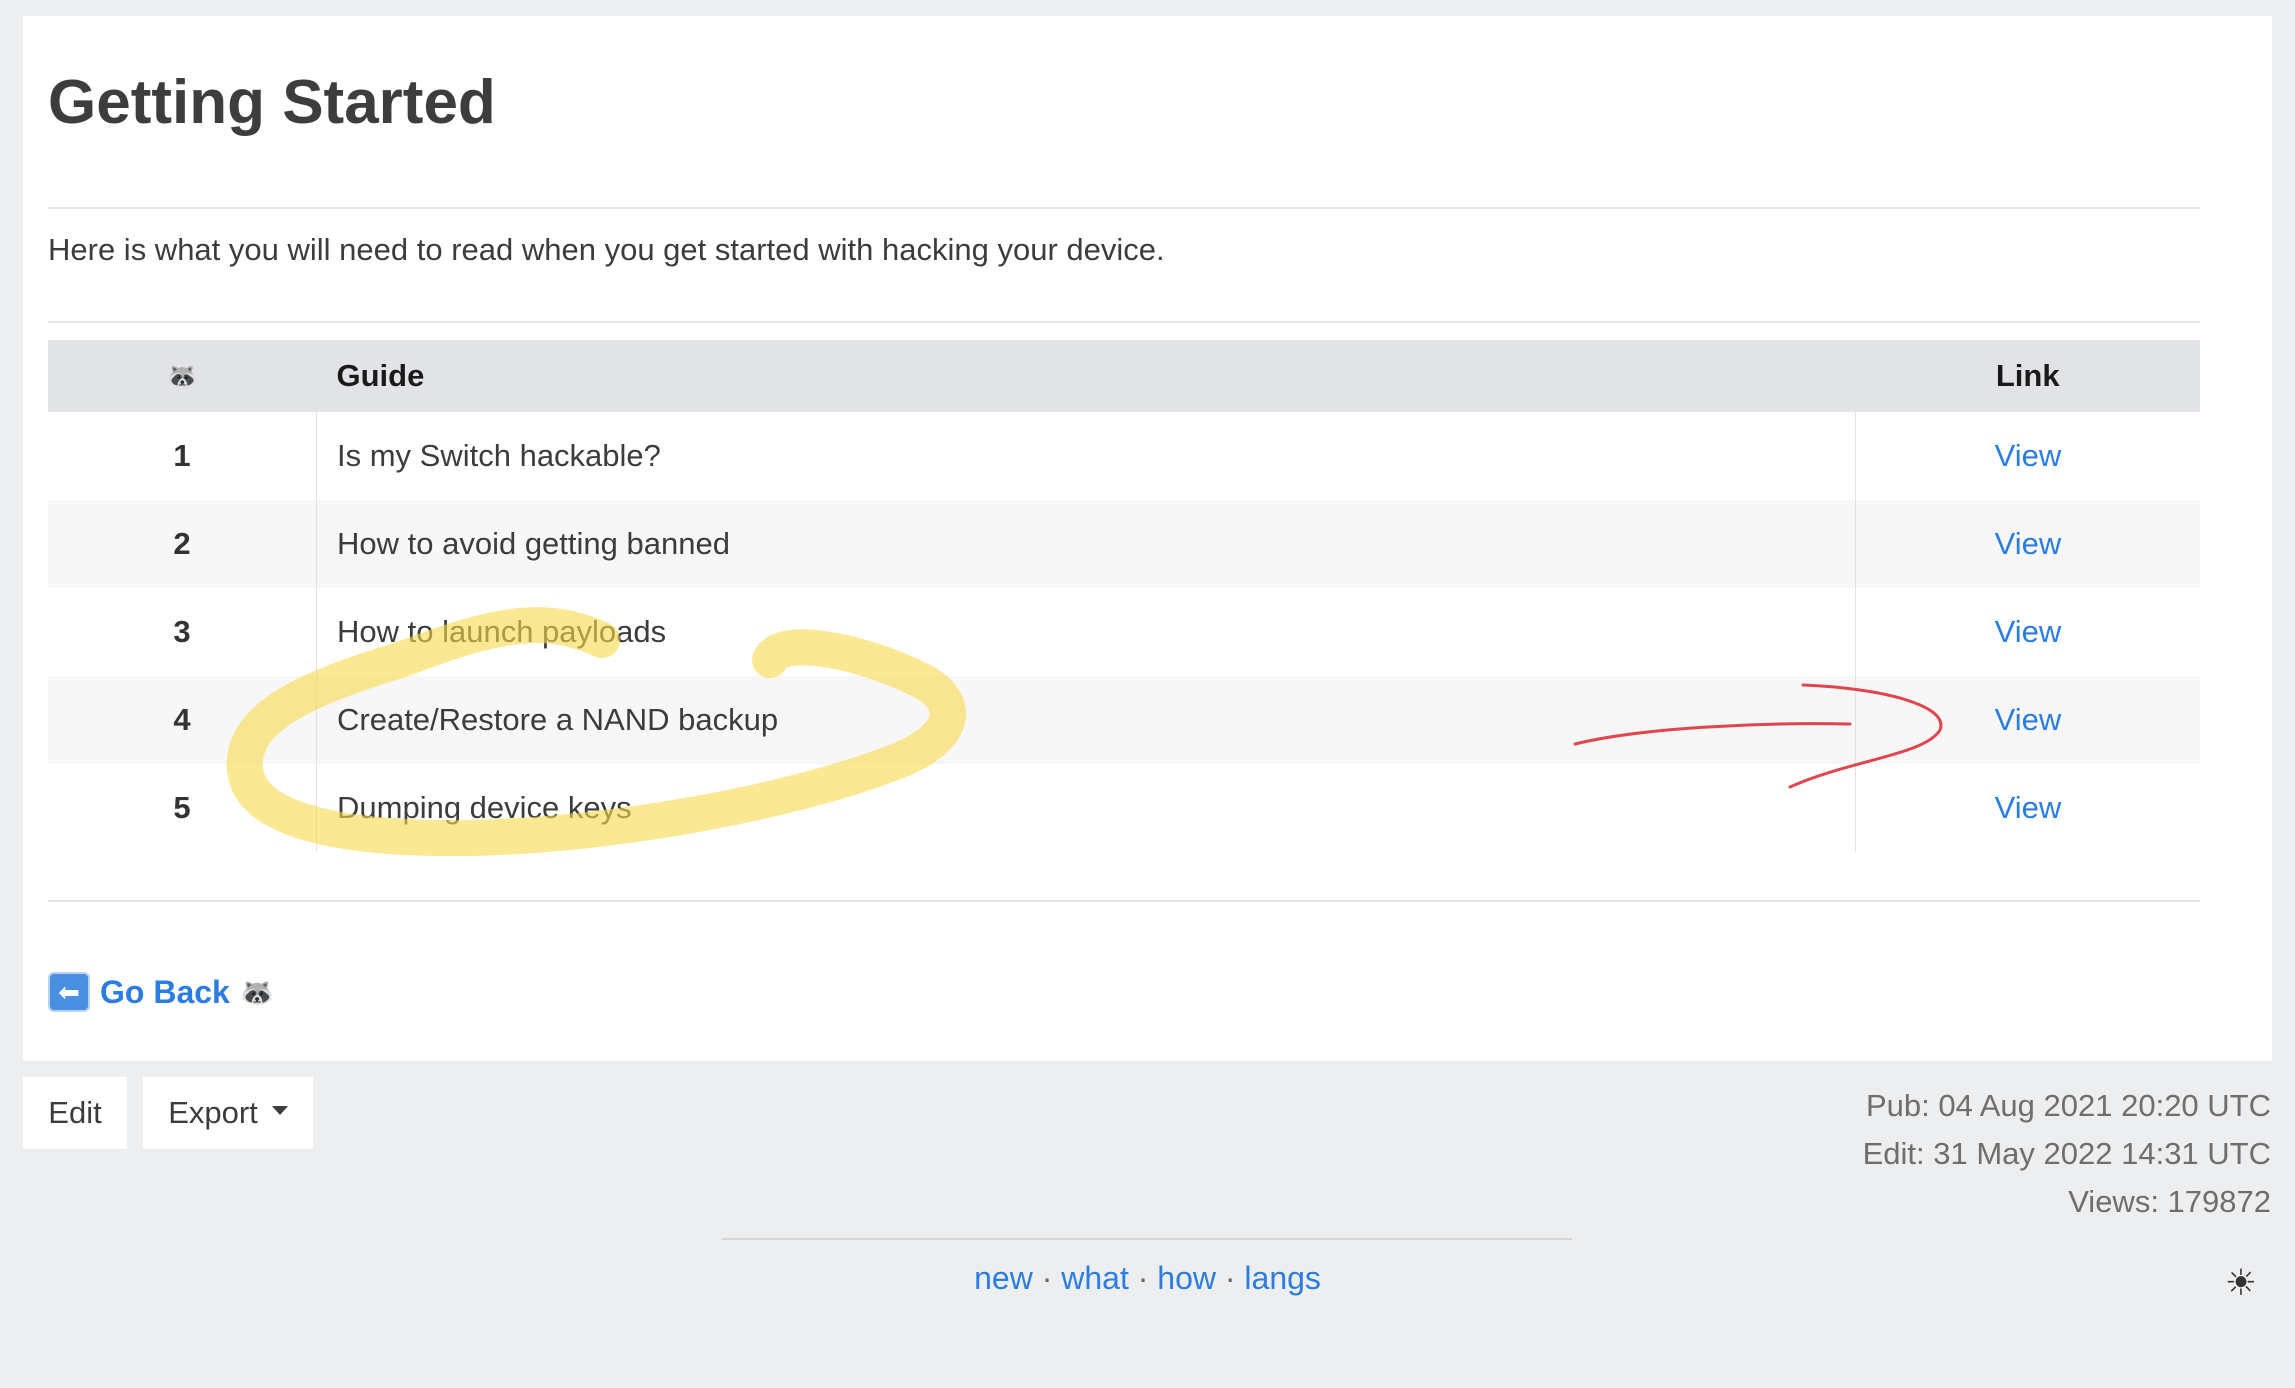 This screenshot has height=1388, width=2295. What do you see at coordinates (165, 992) in the screenshot?
I see `go-back-link: Go Back` at bounding box center [165, 992].